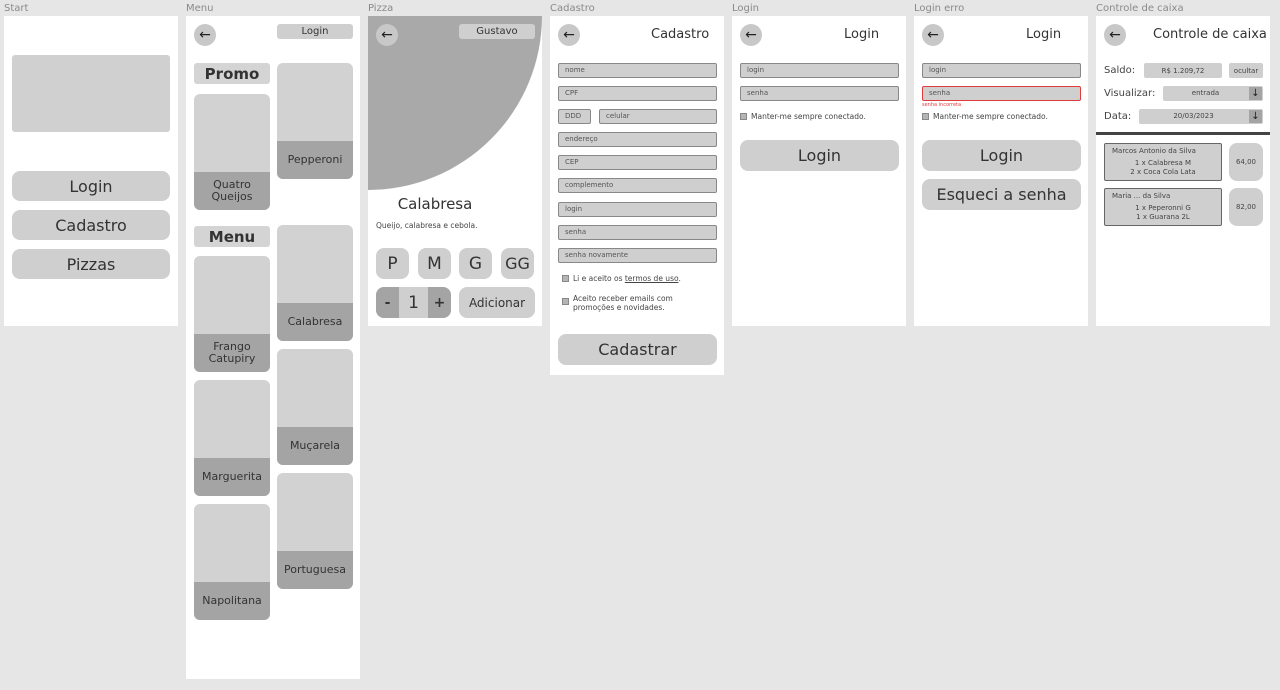  Describe the element at coordinates (315, 121) in the screenshot. I see `pizza-card-pepperoni: Pepperoni` at that location.